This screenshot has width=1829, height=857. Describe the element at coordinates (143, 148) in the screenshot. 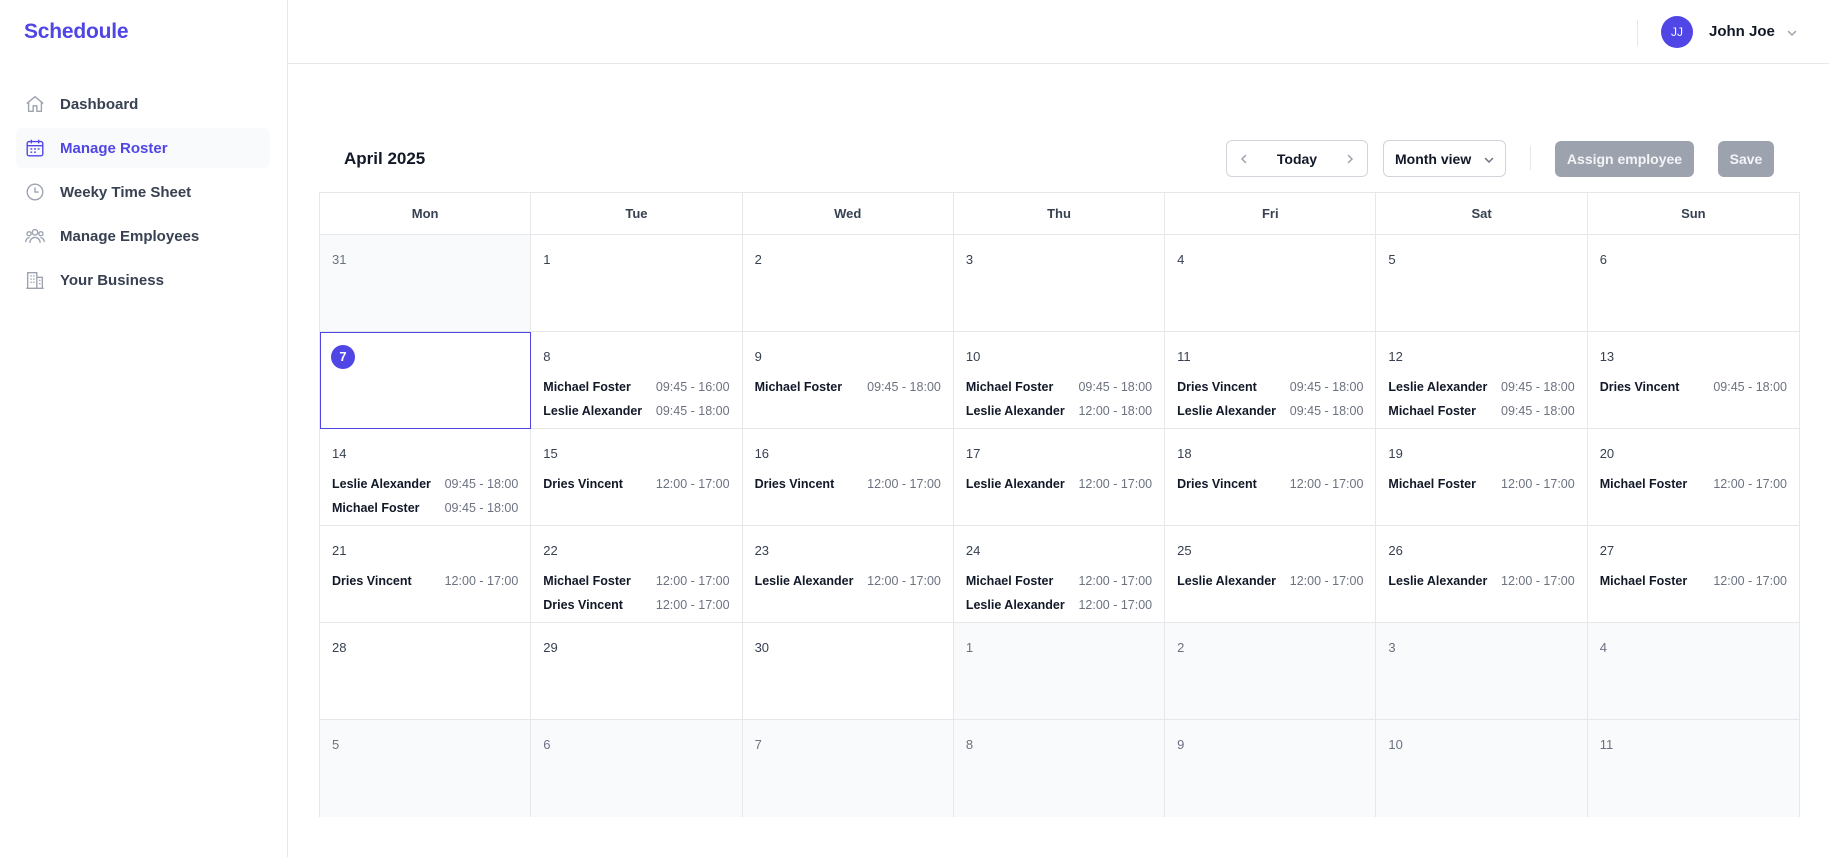

I see `sidebar-item-manage-roster: Manage Roster` at that location.